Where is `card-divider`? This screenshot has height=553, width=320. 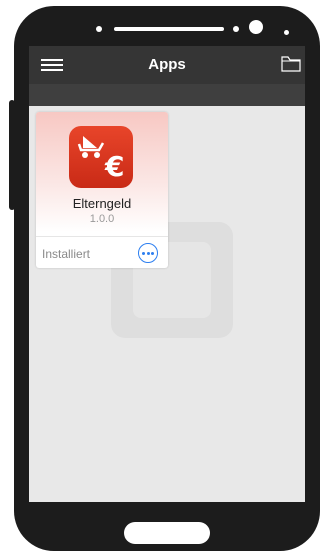 card-divider is located at coordinates (102, 236).